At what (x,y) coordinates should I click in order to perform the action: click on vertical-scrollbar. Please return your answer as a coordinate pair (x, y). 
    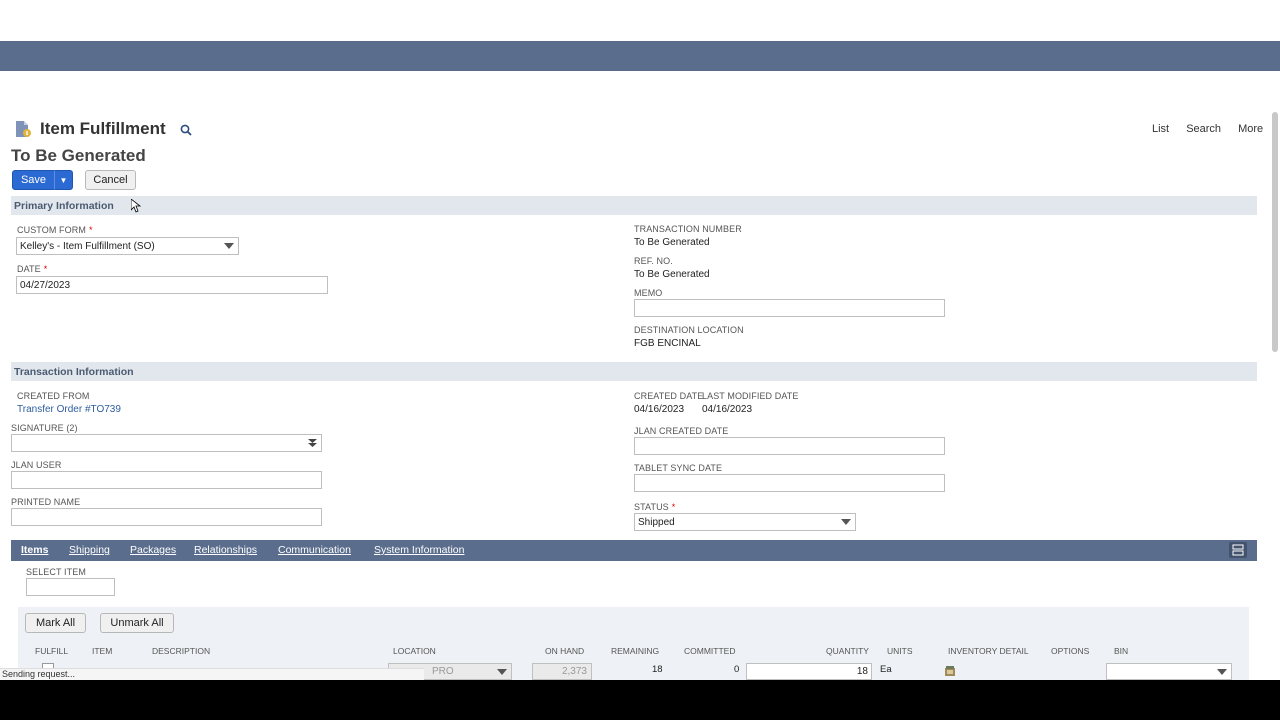
    Looking at the image, I should click on (1275, 232).